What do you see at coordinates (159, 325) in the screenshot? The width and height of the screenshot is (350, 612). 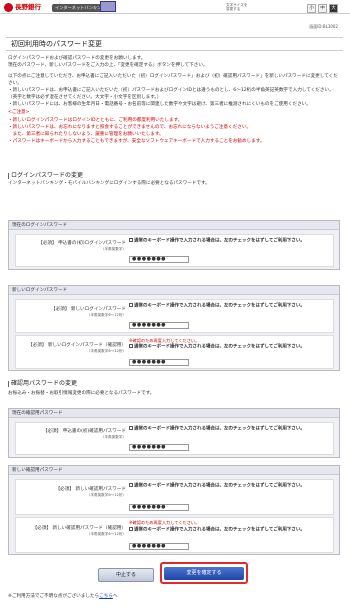 I see `new-login-password-input: ●●●●●●●` at bounding box center [159, 325].